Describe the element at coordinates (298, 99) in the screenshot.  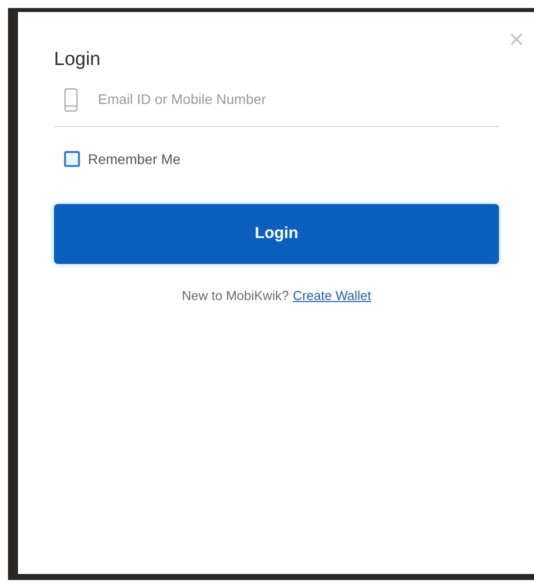
I see `login-input-field: Email ID or Mobile Number` at that location.